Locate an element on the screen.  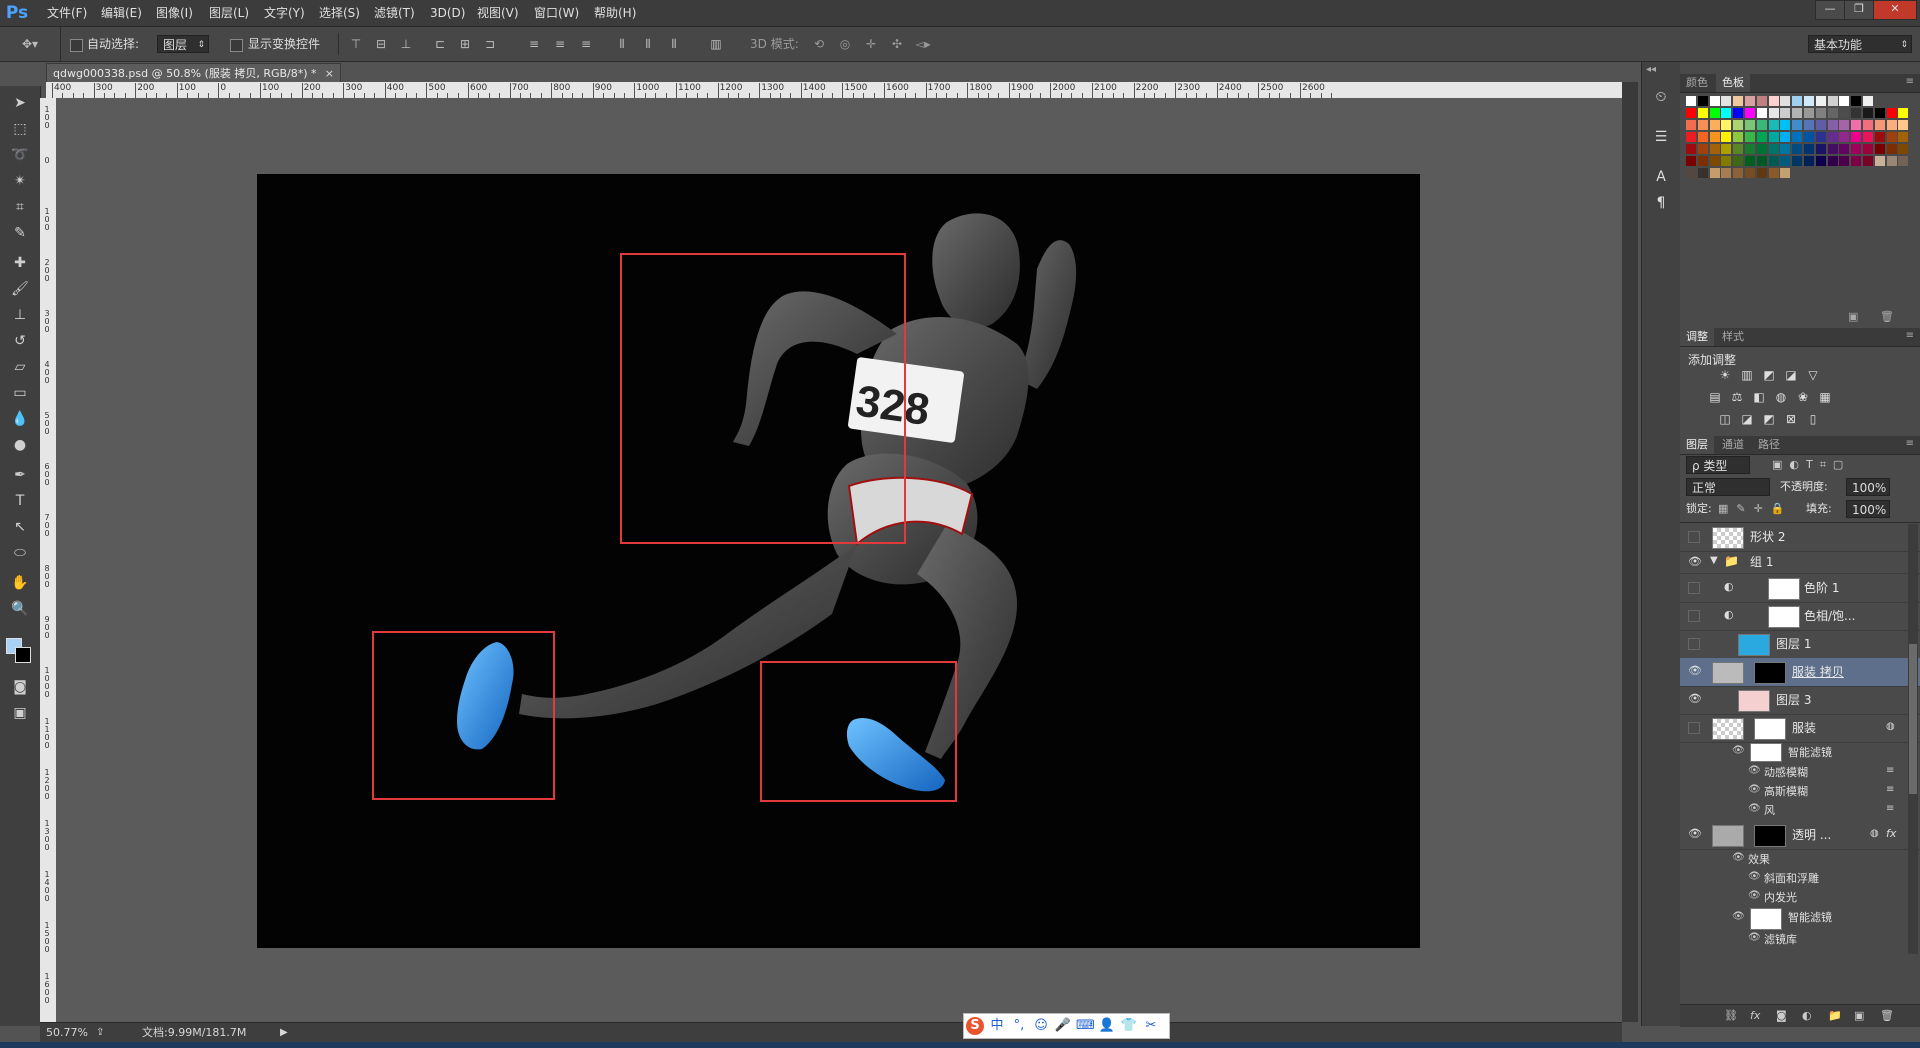
show-transform-checkbox is located at coordinates (236, 45).